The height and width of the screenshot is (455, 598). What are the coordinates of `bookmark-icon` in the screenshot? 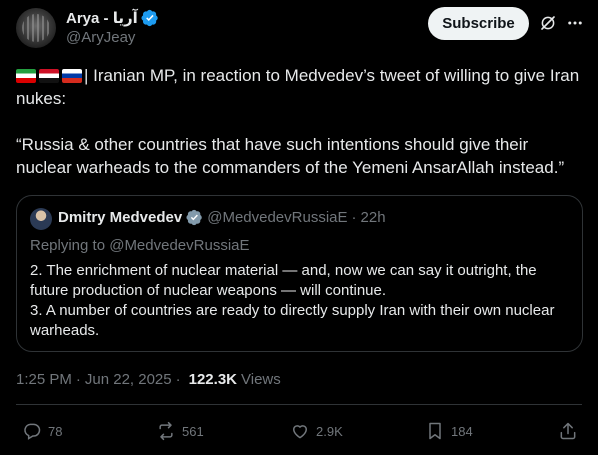 It's located at (435, 431).